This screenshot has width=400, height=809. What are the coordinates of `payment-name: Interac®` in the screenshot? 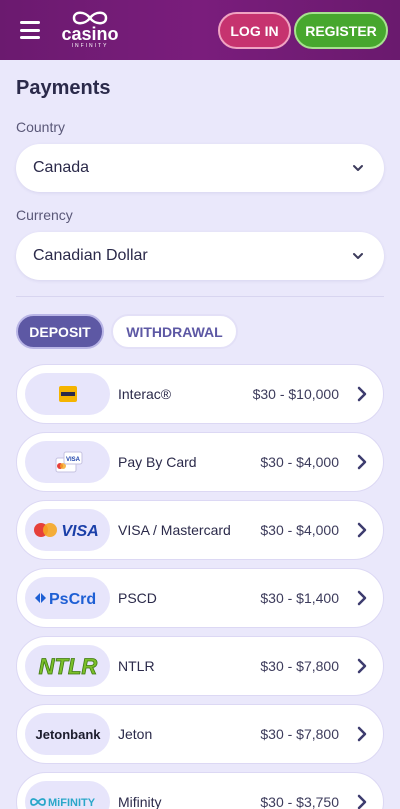 It's located at (145, 394).